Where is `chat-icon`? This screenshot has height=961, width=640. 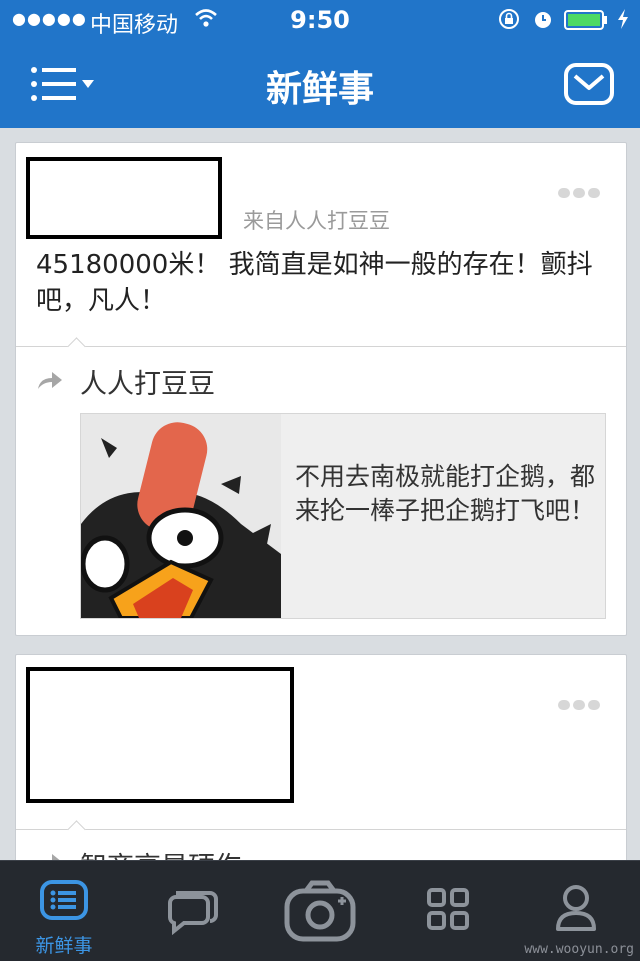
chat-icon is located at coordinates (193, 913).